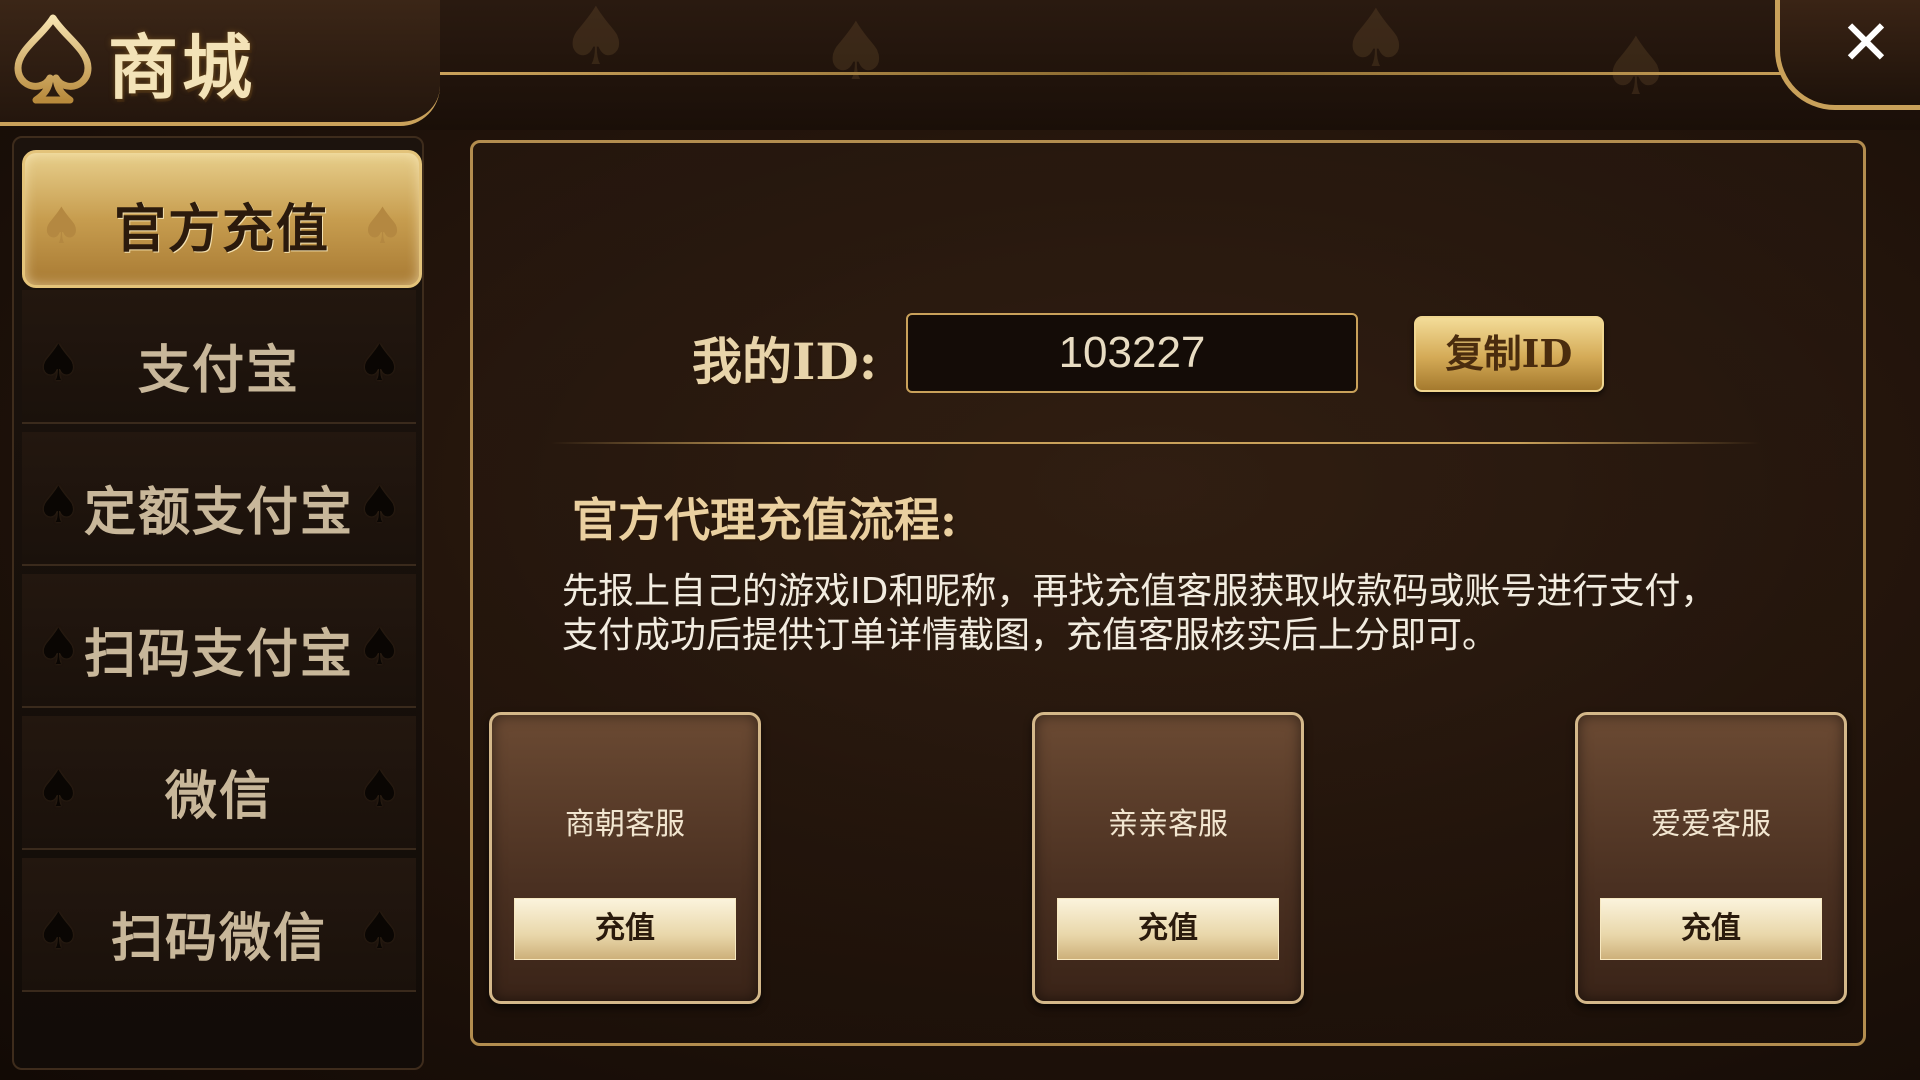  I want to click on header-divider, so click(1140, 73).